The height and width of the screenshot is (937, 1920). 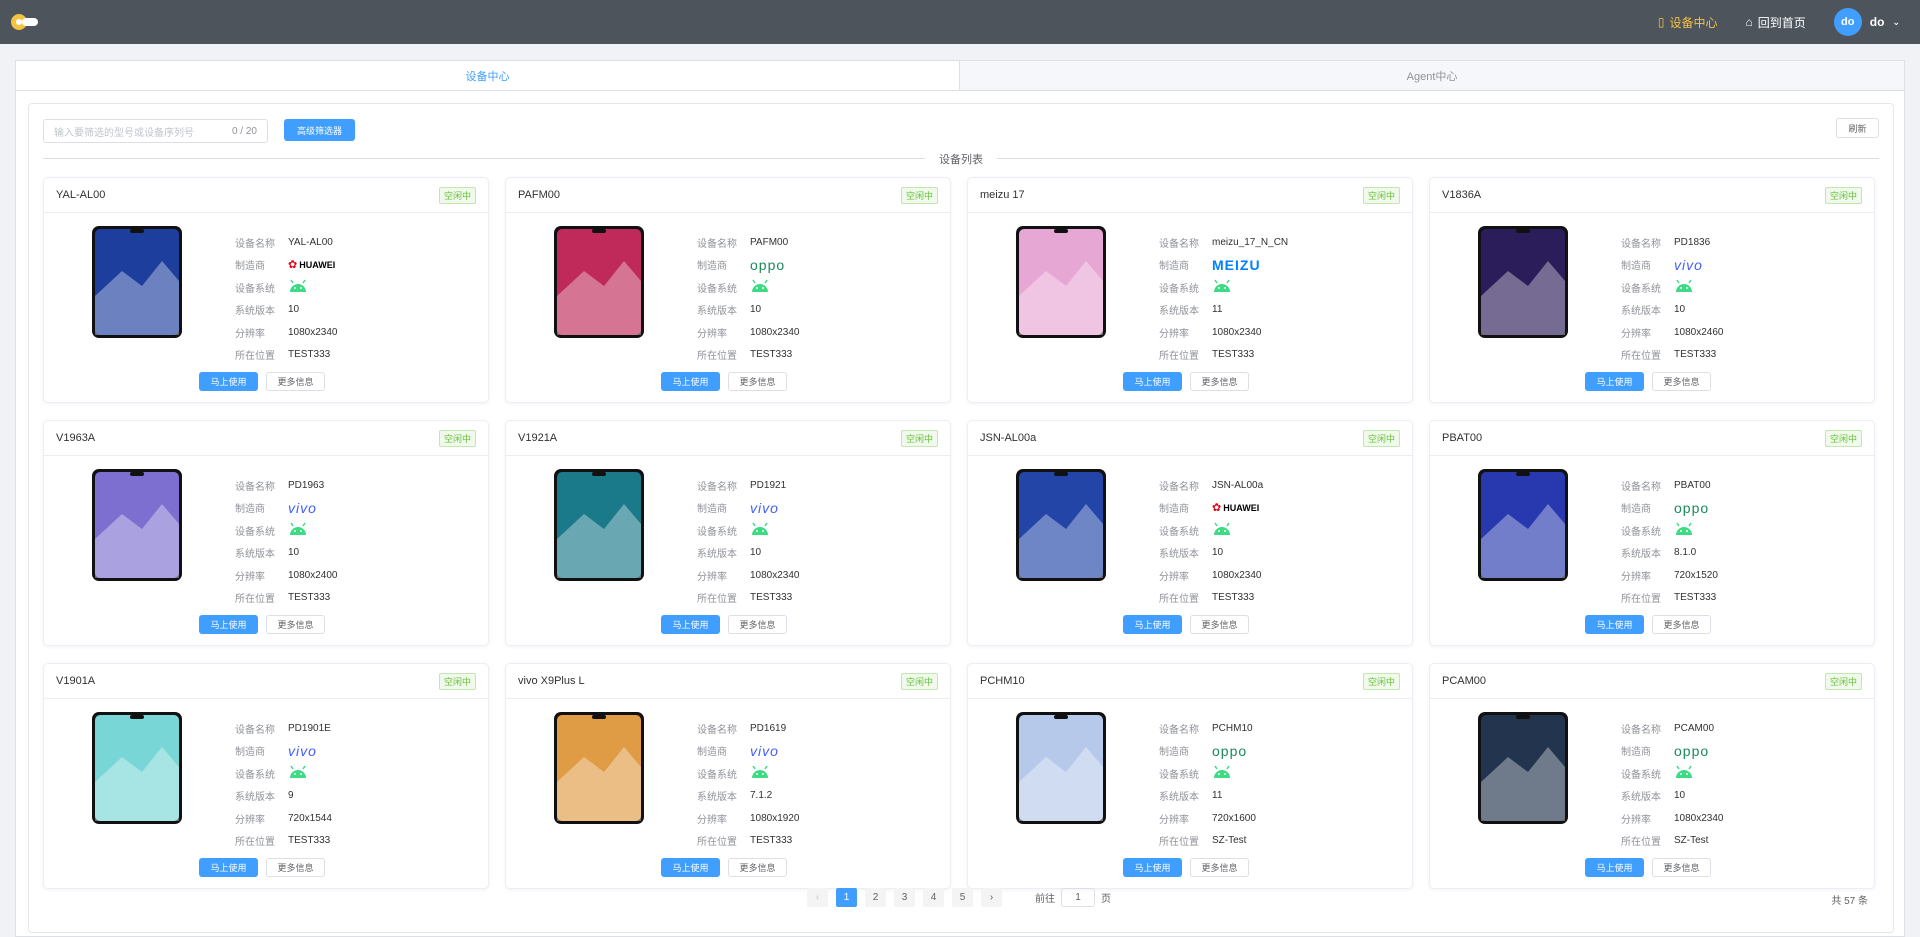 What do you see at coordinates (904, 897) in the screenshot?
I see `page-3: 3` at bounding box center [904, 897].